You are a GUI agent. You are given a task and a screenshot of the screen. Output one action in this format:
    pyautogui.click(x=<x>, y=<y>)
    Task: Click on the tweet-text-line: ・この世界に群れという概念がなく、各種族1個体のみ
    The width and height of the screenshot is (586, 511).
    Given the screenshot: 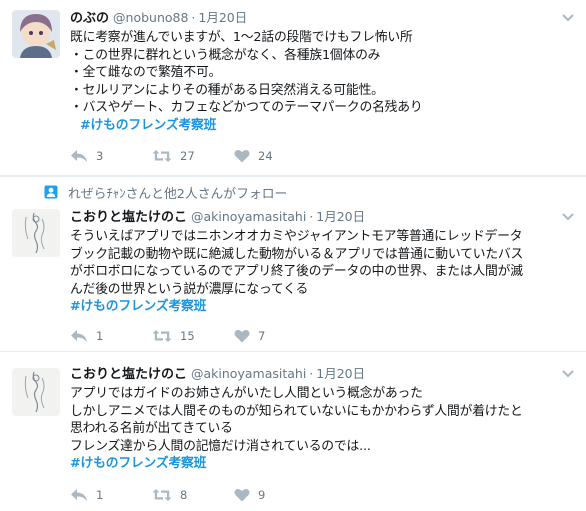 What is the action you would take?
    pyautogui.click(x=225, y=55)
    